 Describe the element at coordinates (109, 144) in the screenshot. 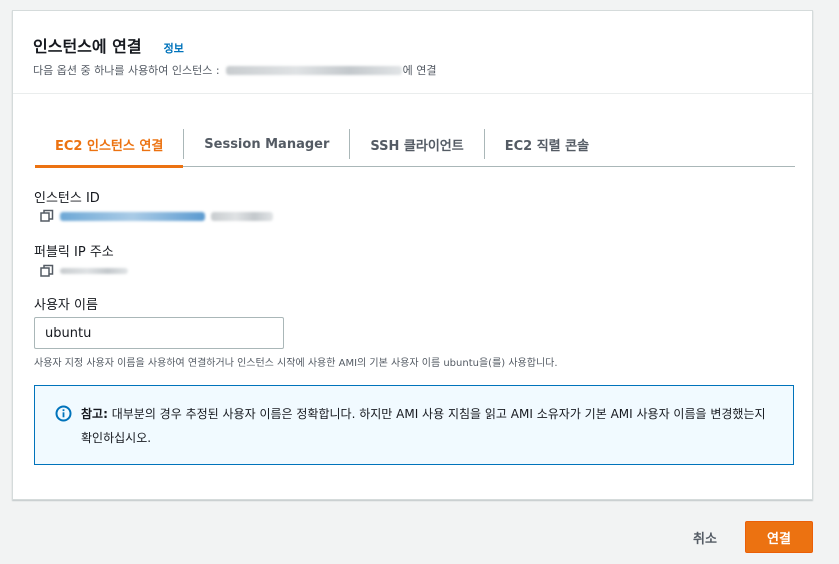

I see `tab-ec2-instance-connect: EC2 인스턴스 연결` at that location.